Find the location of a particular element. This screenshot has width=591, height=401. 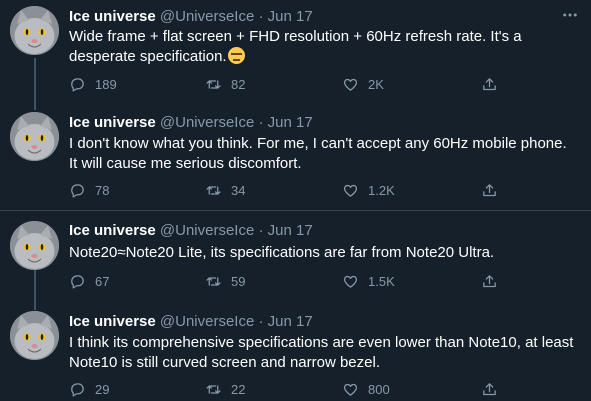

retweet-button: 59 is located at coordinates (225, 281).